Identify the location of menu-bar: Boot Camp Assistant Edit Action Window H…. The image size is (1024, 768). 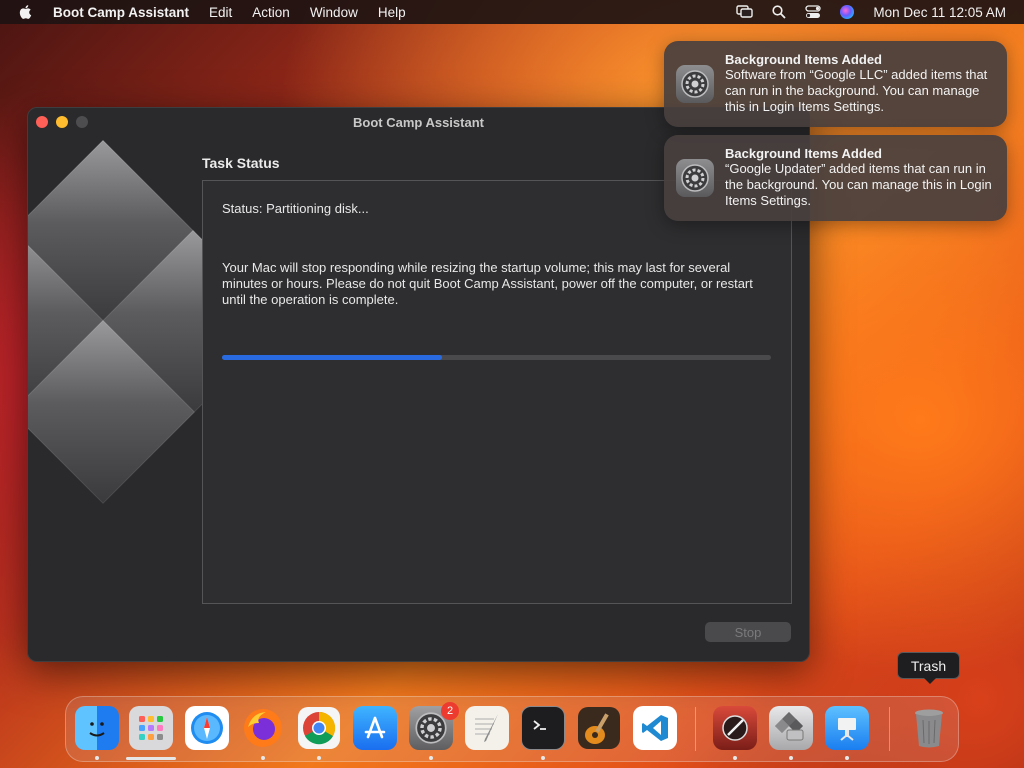
(512, 12).